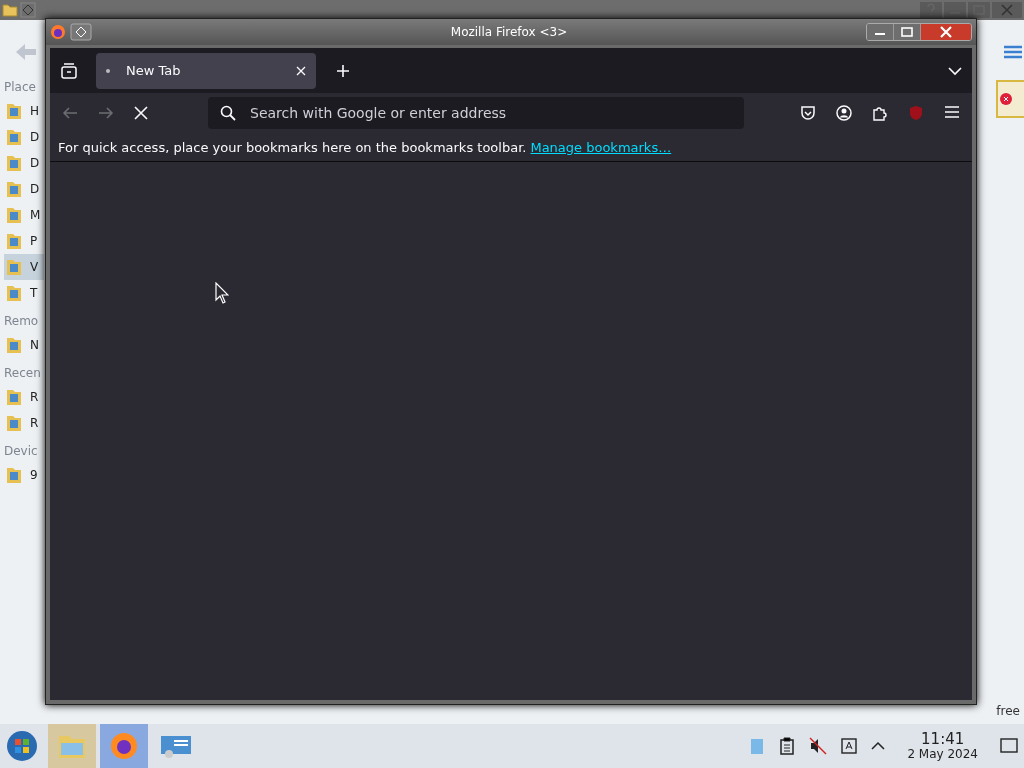  I want to click on notes-icon, so click(787, 746).